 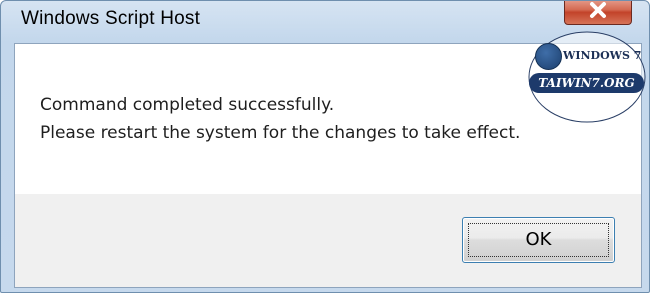 I want to click on watermark-band: TAIWIN7.ORG, so click(x=586, y=83).